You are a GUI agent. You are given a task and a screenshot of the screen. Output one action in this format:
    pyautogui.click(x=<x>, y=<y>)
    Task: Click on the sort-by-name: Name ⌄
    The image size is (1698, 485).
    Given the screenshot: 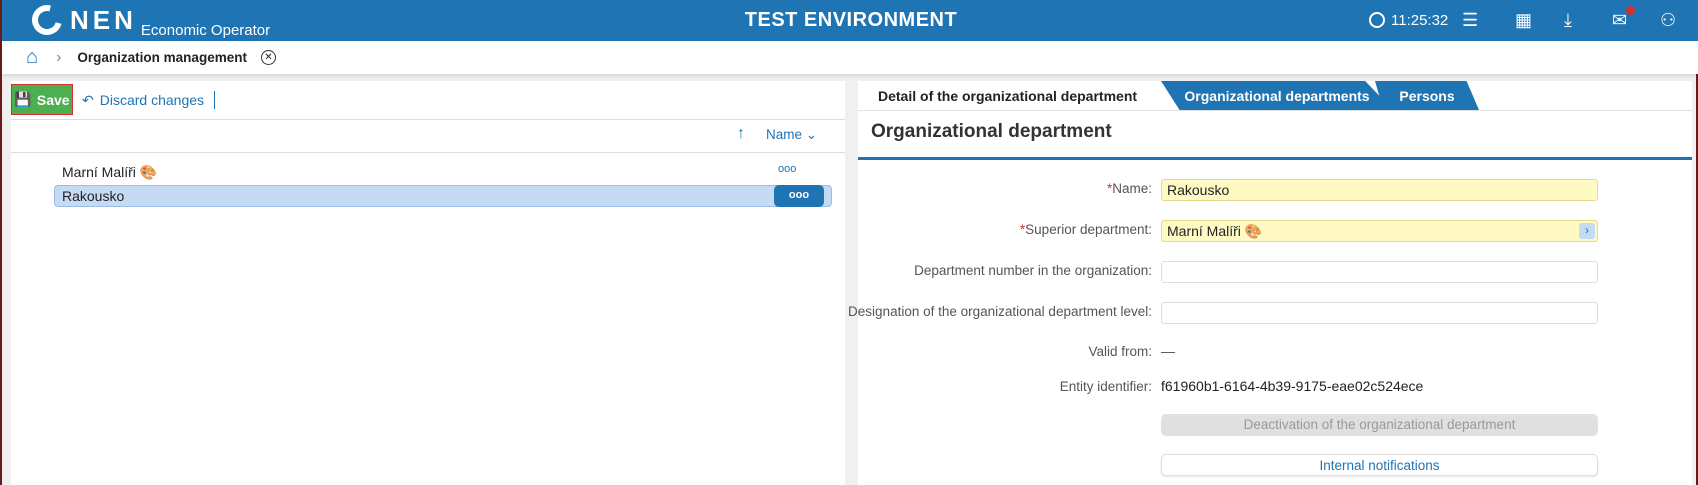 What is the action you would take?
    pyautogui.click(x=791, y=135)
    